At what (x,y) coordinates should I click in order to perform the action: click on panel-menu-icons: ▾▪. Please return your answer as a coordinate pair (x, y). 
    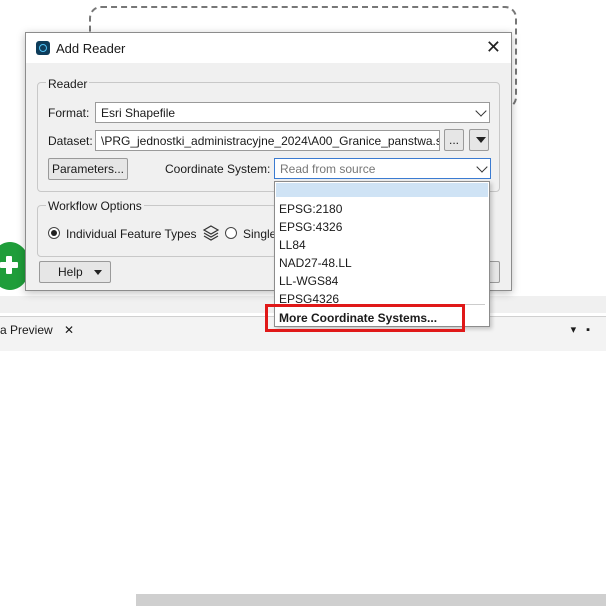
    Looking at the image, I should click on (585, 329).